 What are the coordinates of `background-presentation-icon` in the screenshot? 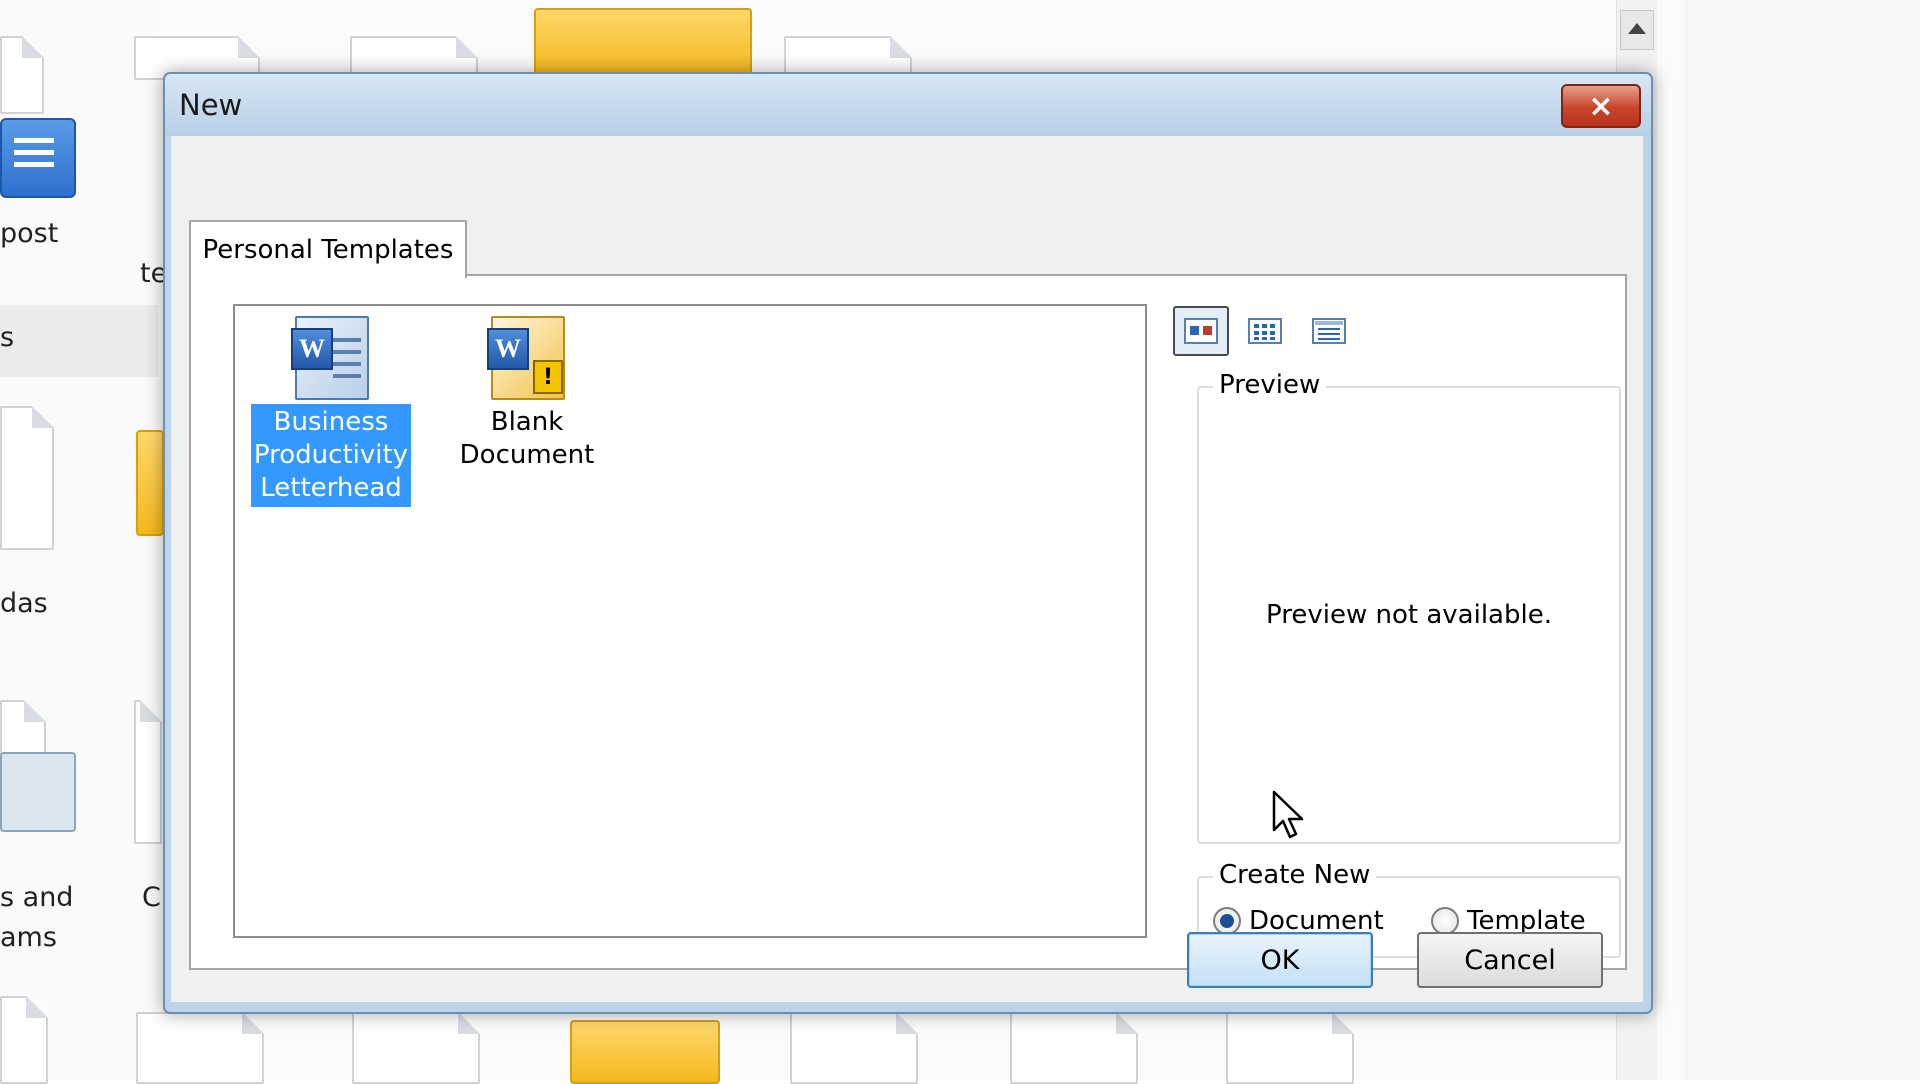 It's located at (38, 792).